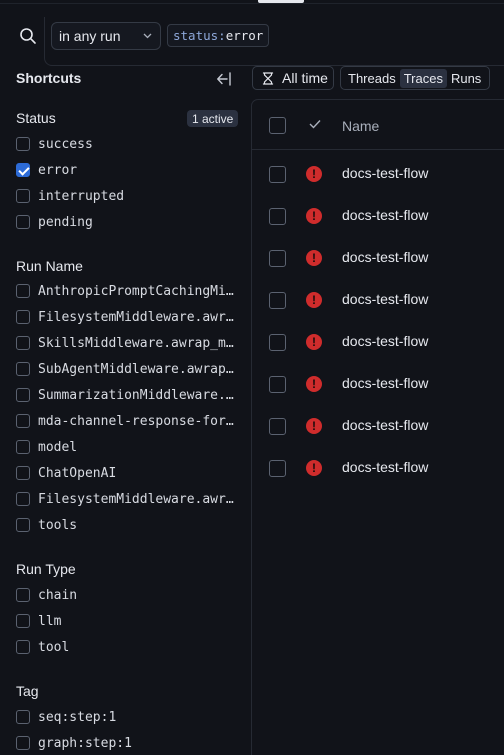  Describe the element at coordinates (127, 222) in the screenshot. I see `status-option-pending: pending` at that location.